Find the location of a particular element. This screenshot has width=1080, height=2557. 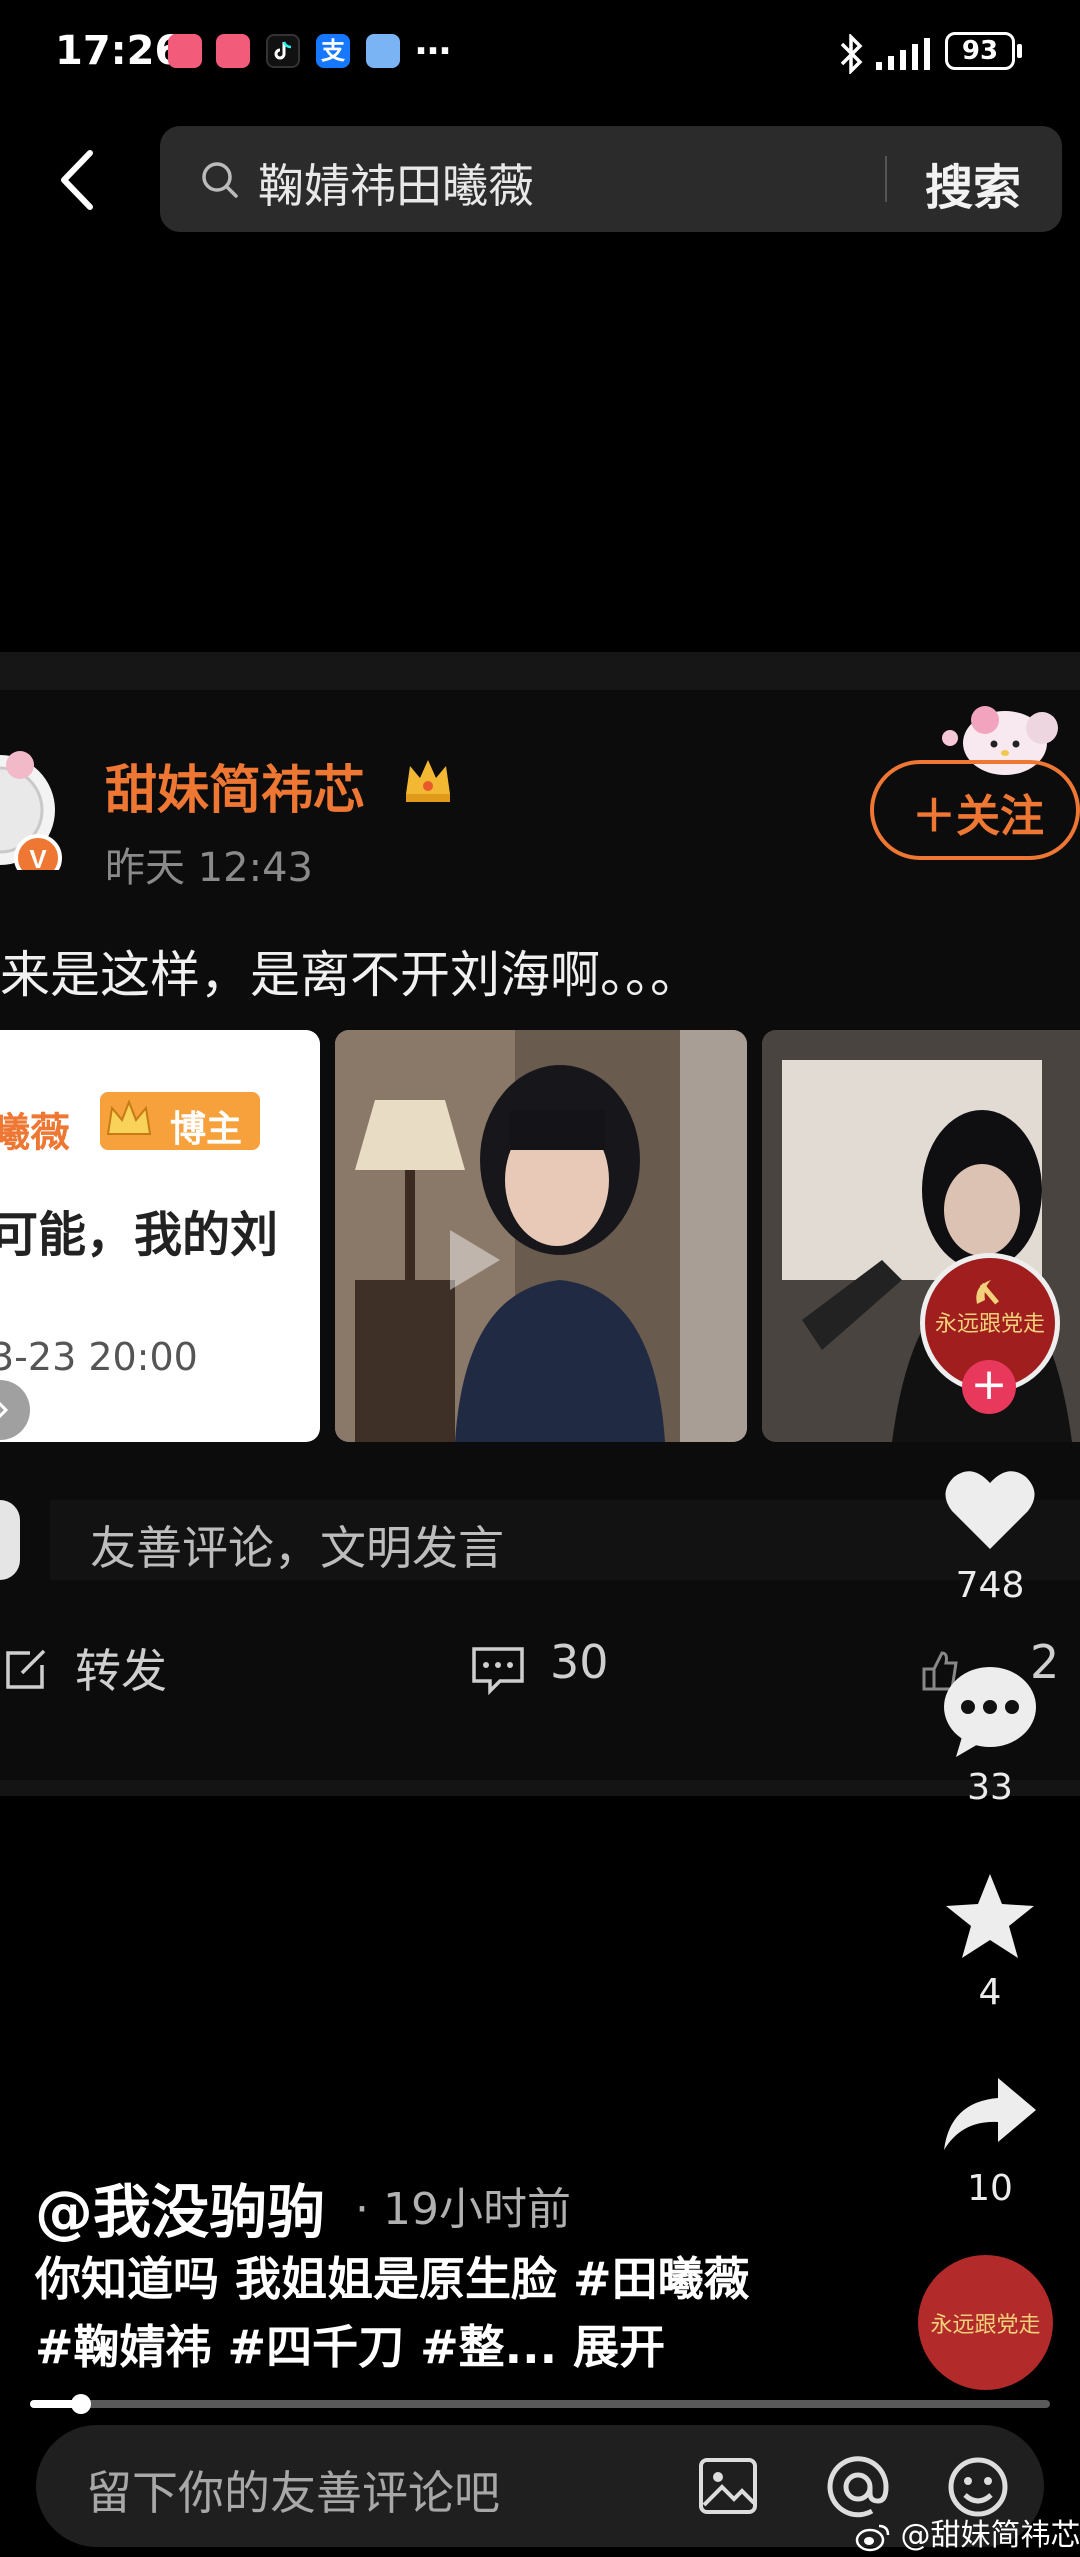

post-image-1: 曦薇 博主 可能，我的刘 3-23 20:00 is located at coordinates (160, 1236).